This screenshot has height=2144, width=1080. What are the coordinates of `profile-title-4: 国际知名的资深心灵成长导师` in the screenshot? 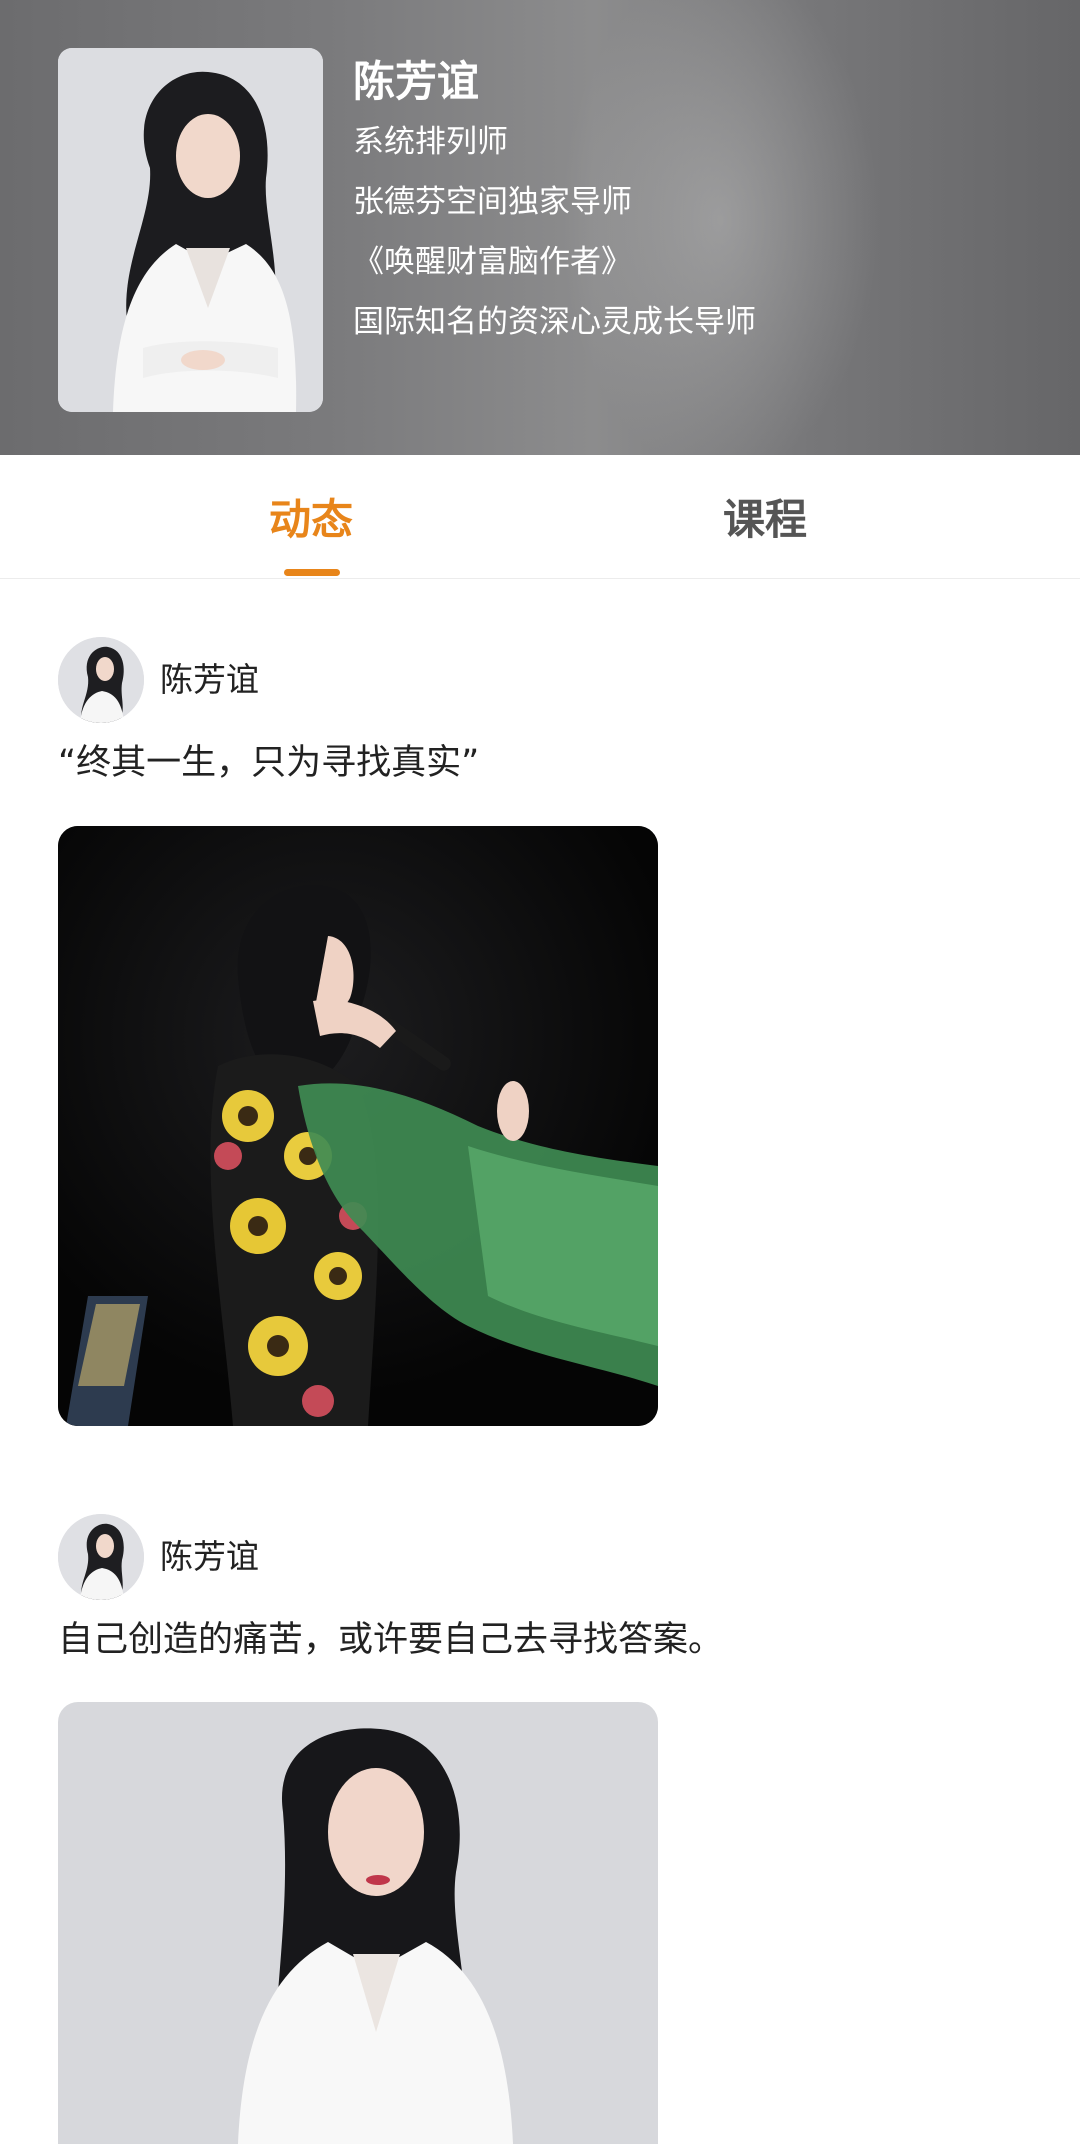 It's located at (554, 322).